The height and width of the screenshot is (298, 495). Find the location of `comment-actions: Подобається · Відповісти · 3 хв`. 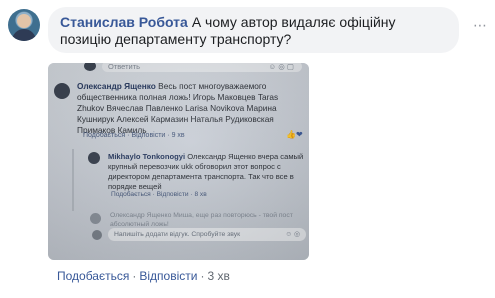

comment-actions: Подобається · Відповісти · 3 хв is located at coordinates (143, 276).